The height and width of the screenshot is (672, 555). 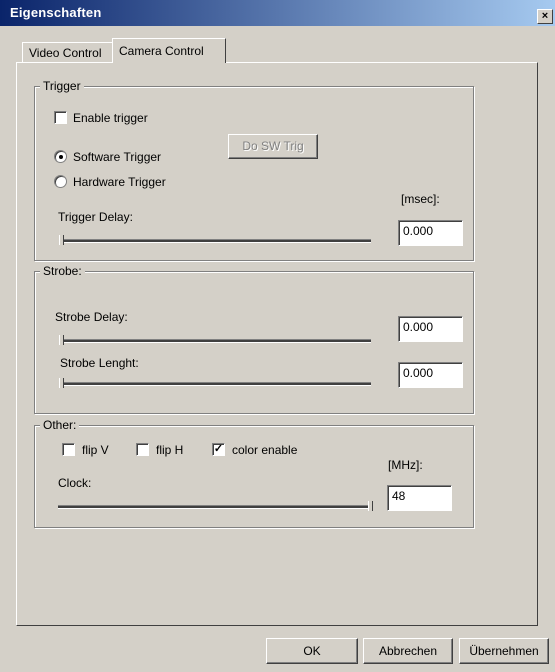 What do you see at coordinates (430, 329) in the screenshot?
I see `strobe-delay-input: 0.000` at bounding box center [430, 329].